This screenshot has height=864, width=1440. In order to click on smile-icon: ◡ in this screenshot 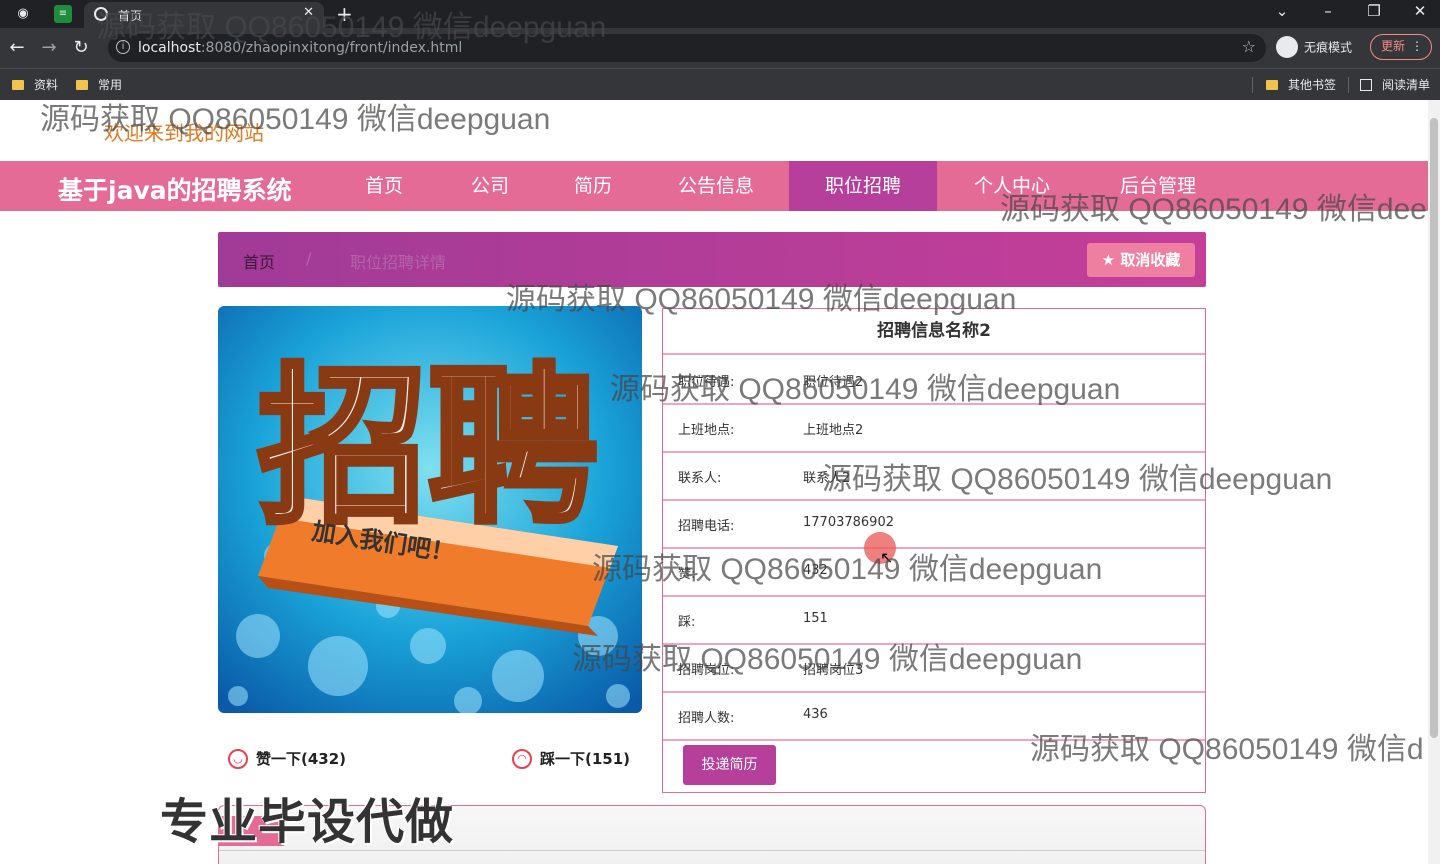, I will do `click(238, 758)`.